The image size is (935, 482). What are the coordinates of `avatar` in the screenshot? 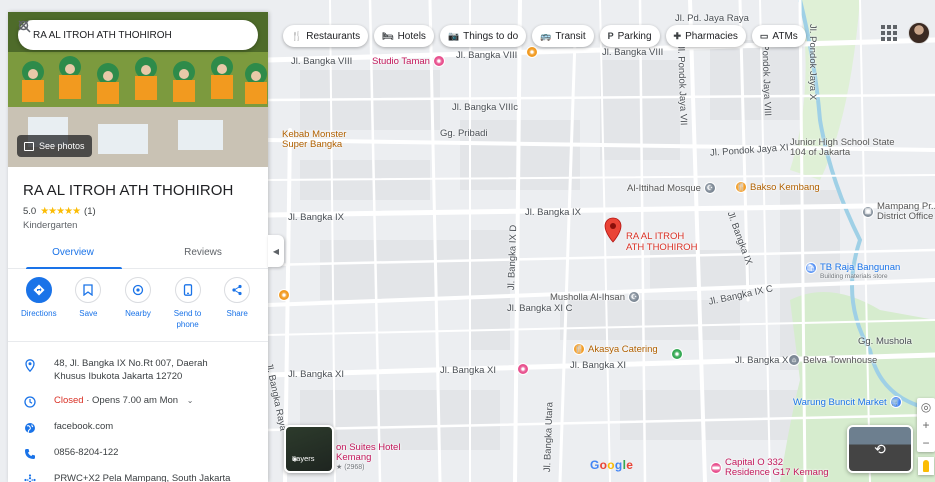 It's located at (919, 33).